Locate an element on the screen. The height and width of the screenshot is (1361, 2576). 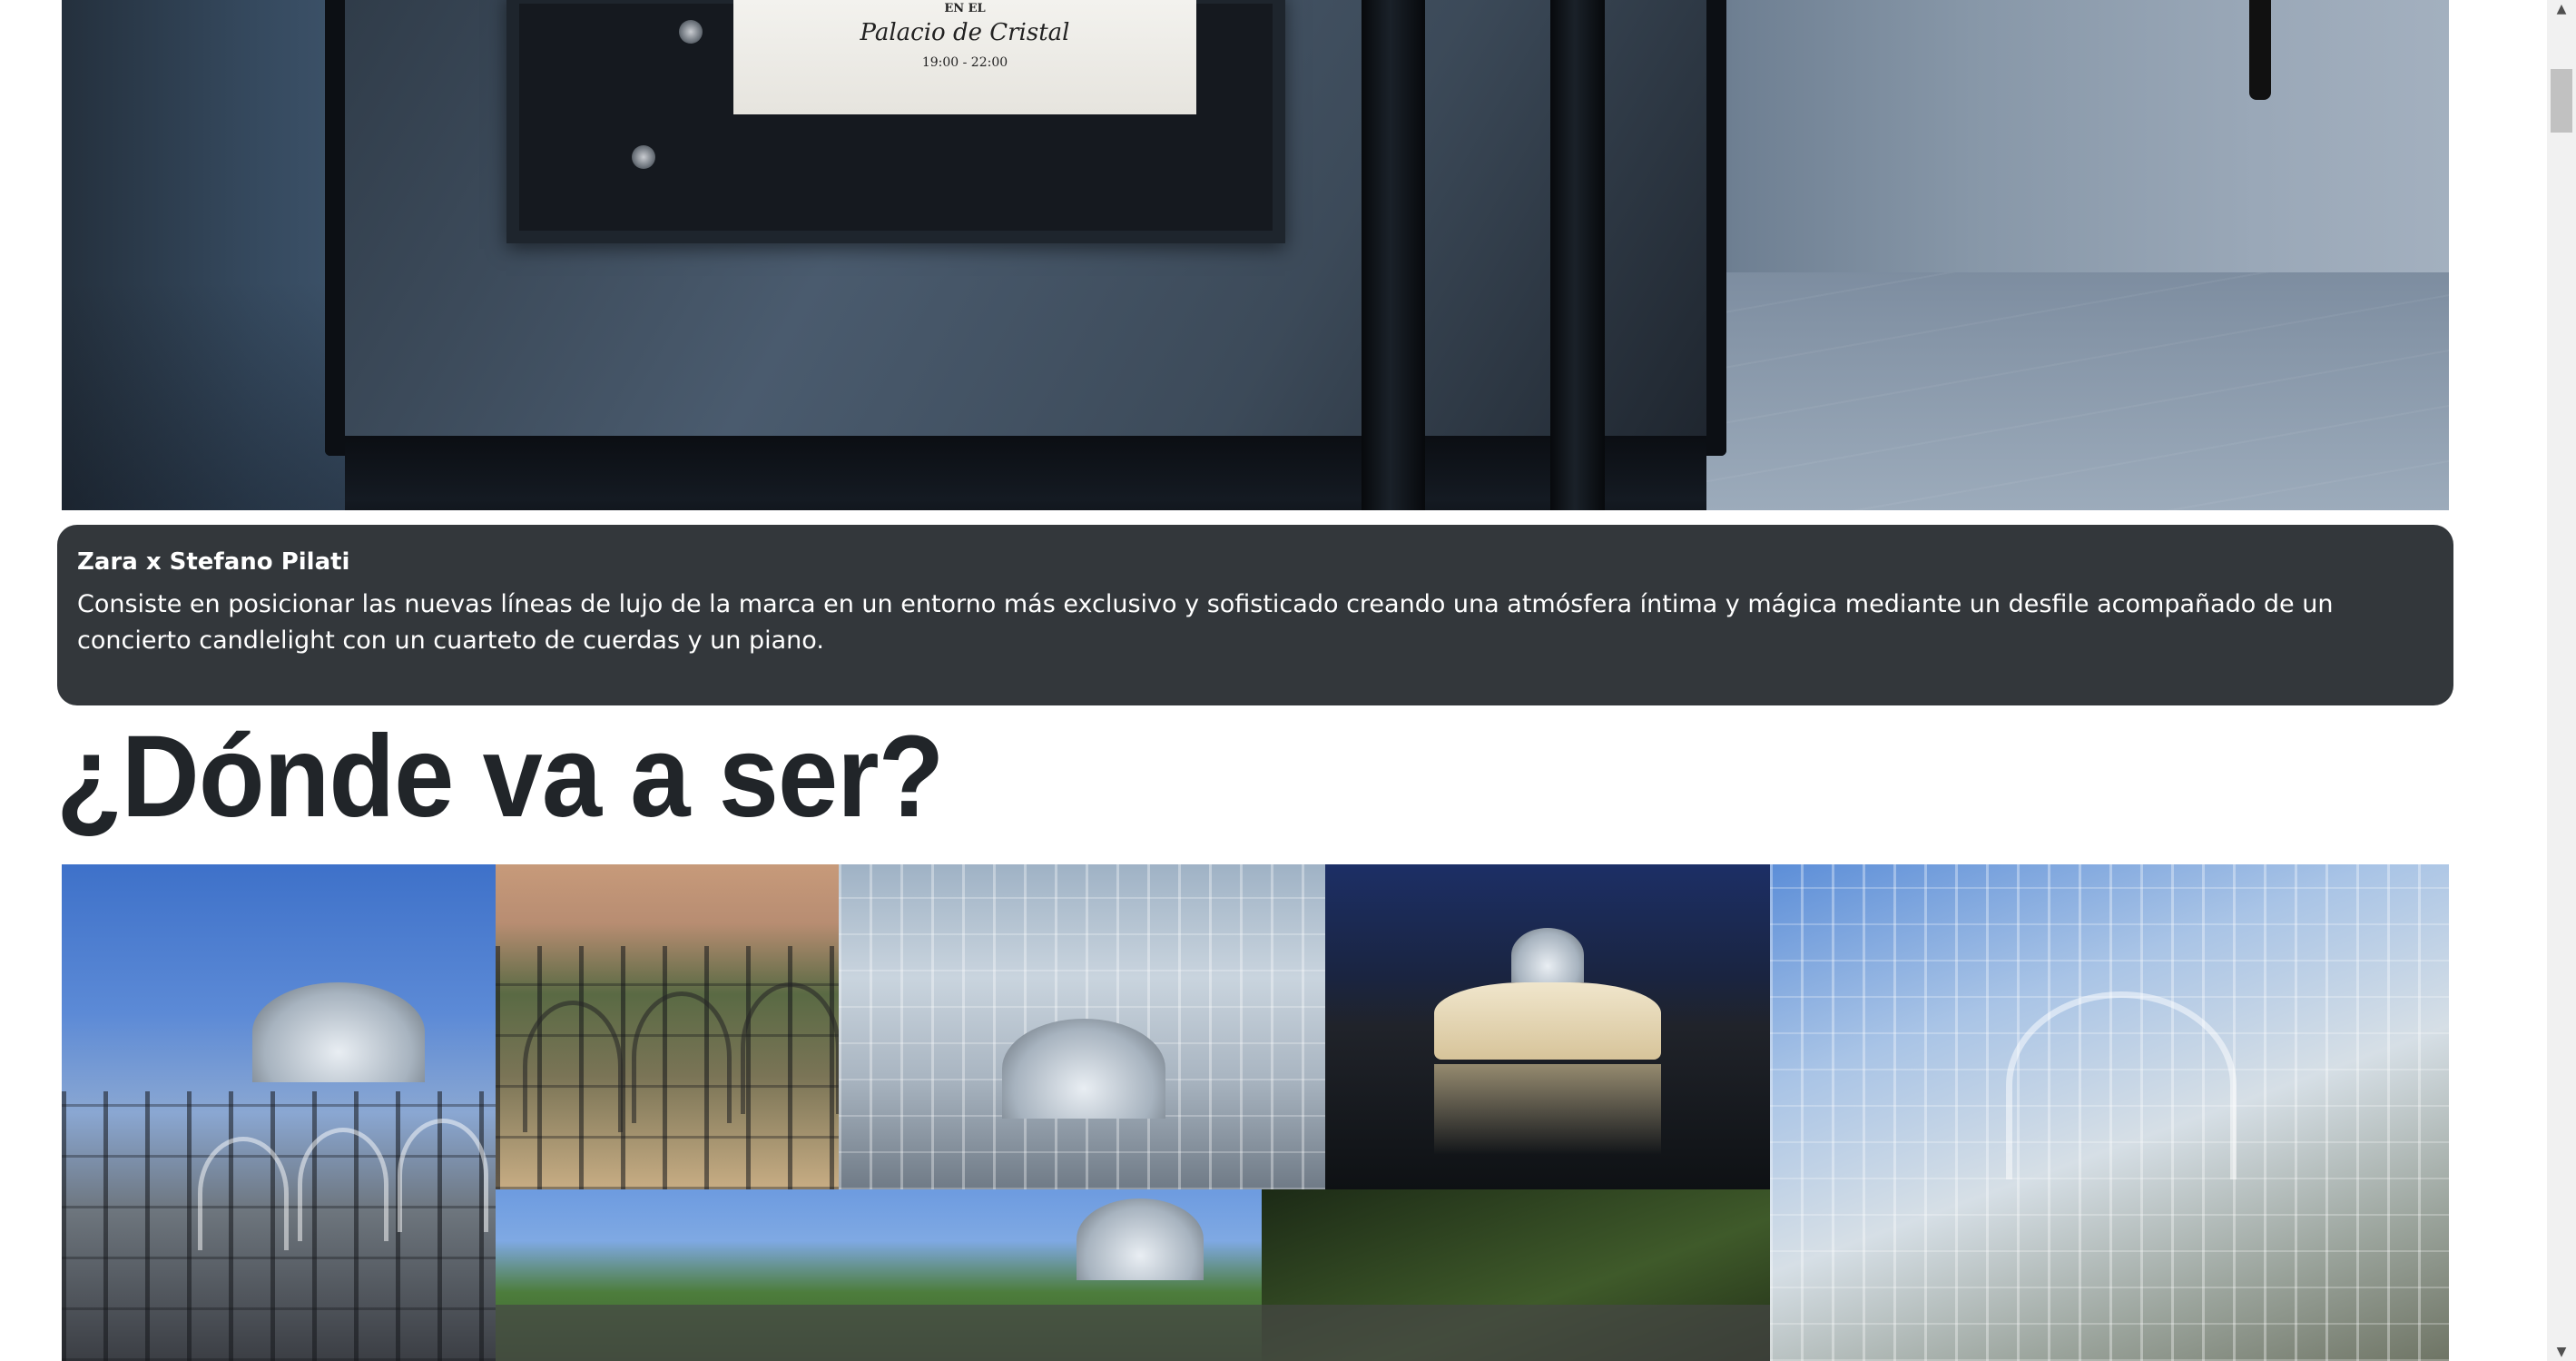
photo-crystal-palace-interior-roof is located at coordinates (1082, 1027).